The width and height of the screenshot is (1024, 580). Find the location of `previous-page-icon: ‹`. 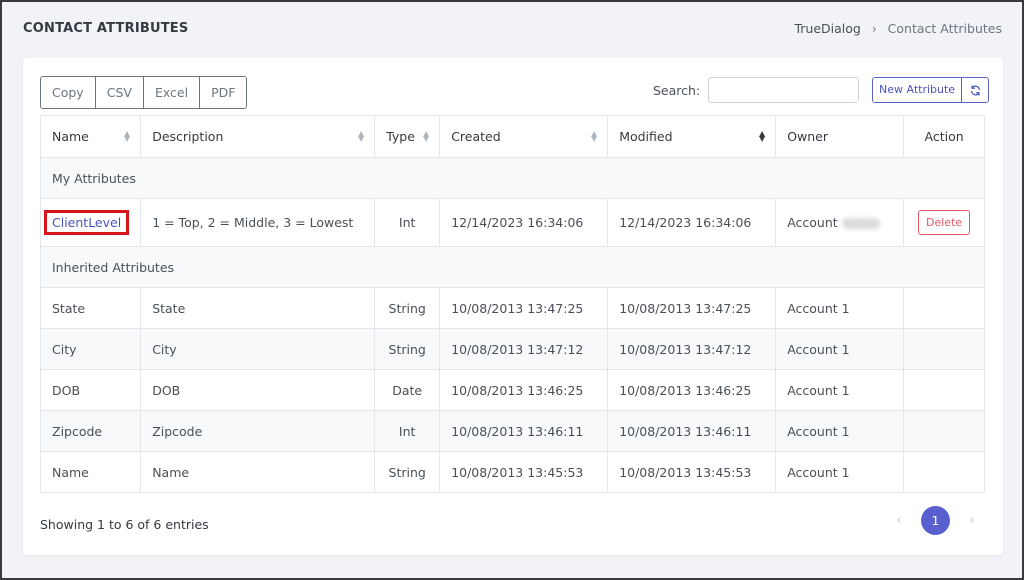

previous-page-icon: ‹ is located at coordinates (899, 520).